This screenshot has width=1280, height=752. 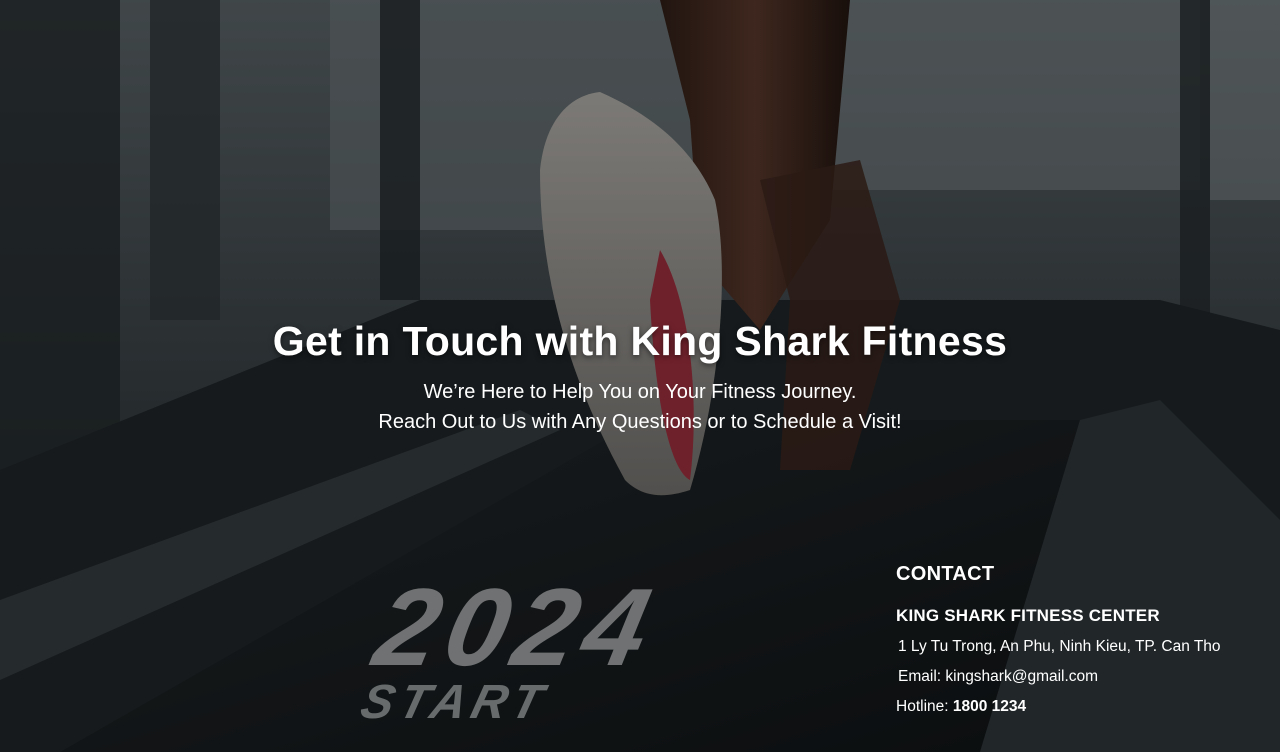 What do you see at coordinates (640, 341) in the screenshot?
I see `page-title: Get in Touch with King Shark Fitness` at bounding box center [640, 341].